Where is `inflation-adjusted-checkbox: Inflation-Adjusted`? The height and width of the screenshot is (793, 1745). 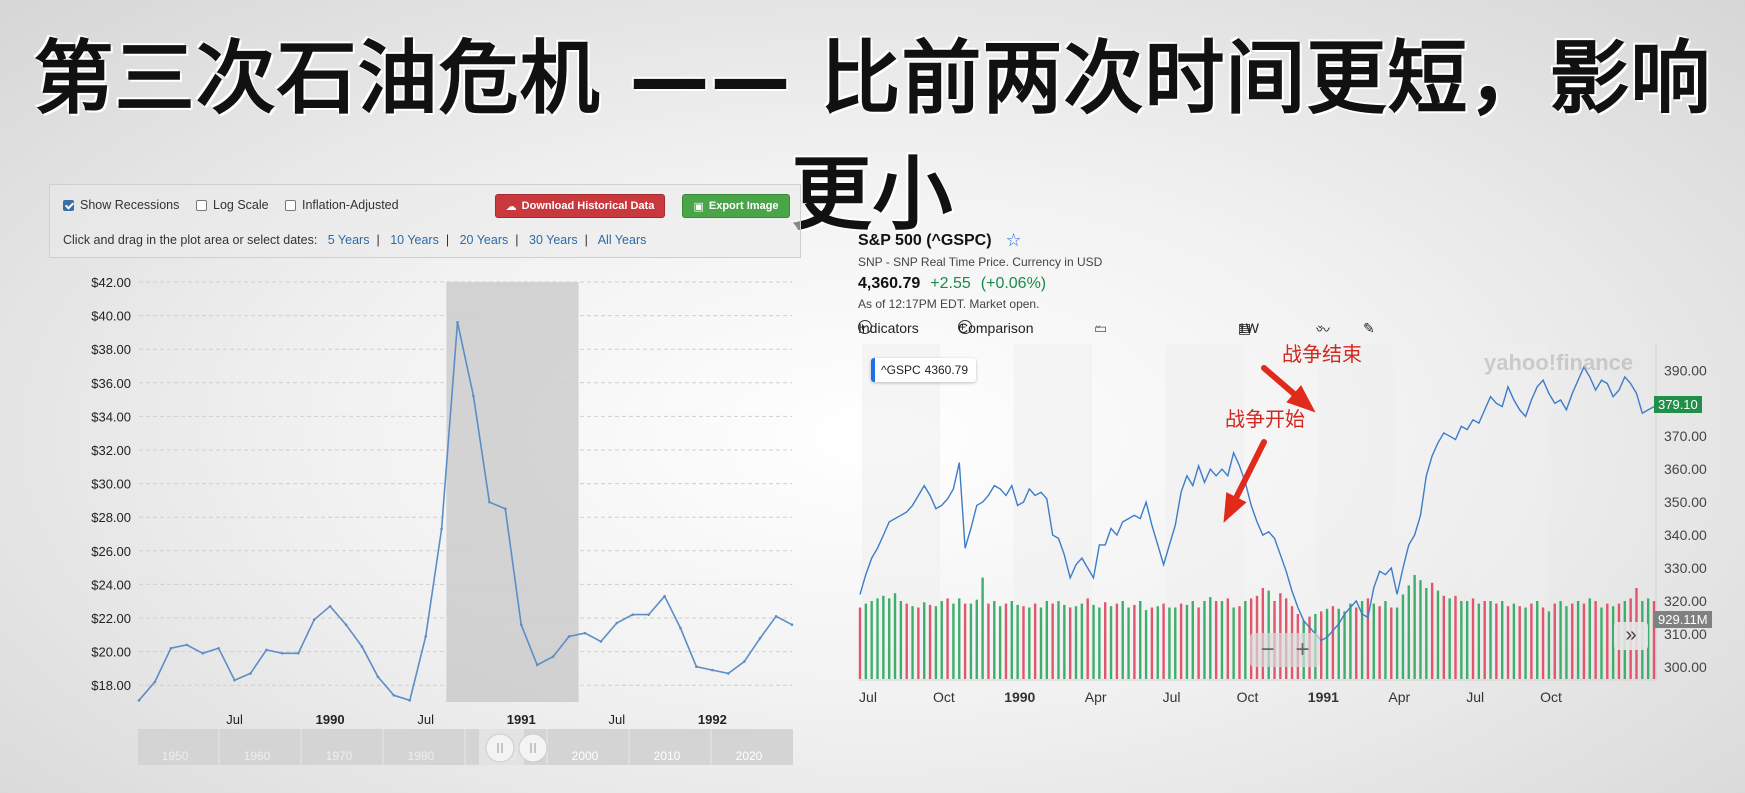
inflation-adjusted-checkbox: Inflation-Adjusted is located at coordinates (342, 205).